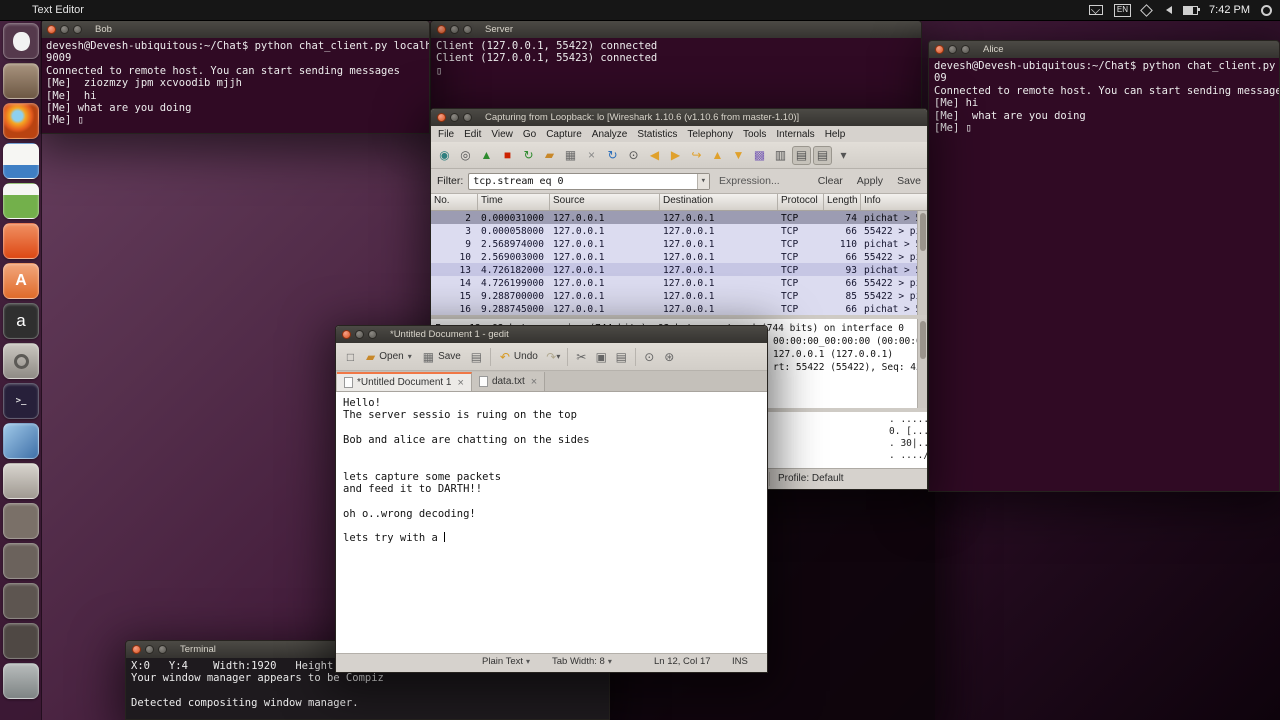 This screenshot has width=1280, height=720. Describe the element at coordinates (58, 10) in the screenshot. I see `active-app-name: Text Editor` at that location.